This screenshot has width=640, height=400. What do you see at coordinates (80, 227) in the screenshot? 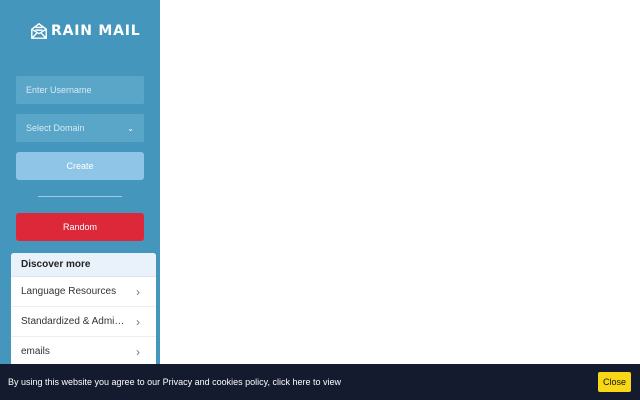
I see `random-button: Random` at bounding box center [80, 227].